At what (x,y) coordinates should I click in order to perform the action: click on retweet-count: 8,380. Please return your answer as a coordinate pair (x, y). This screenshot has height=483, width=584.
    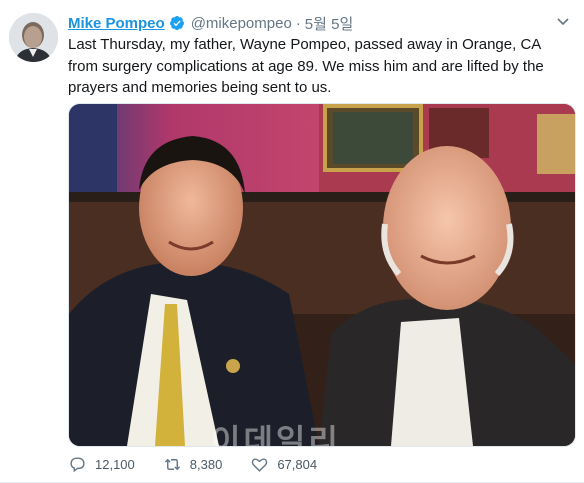
    Looking at the image, I should click on (206, 464).